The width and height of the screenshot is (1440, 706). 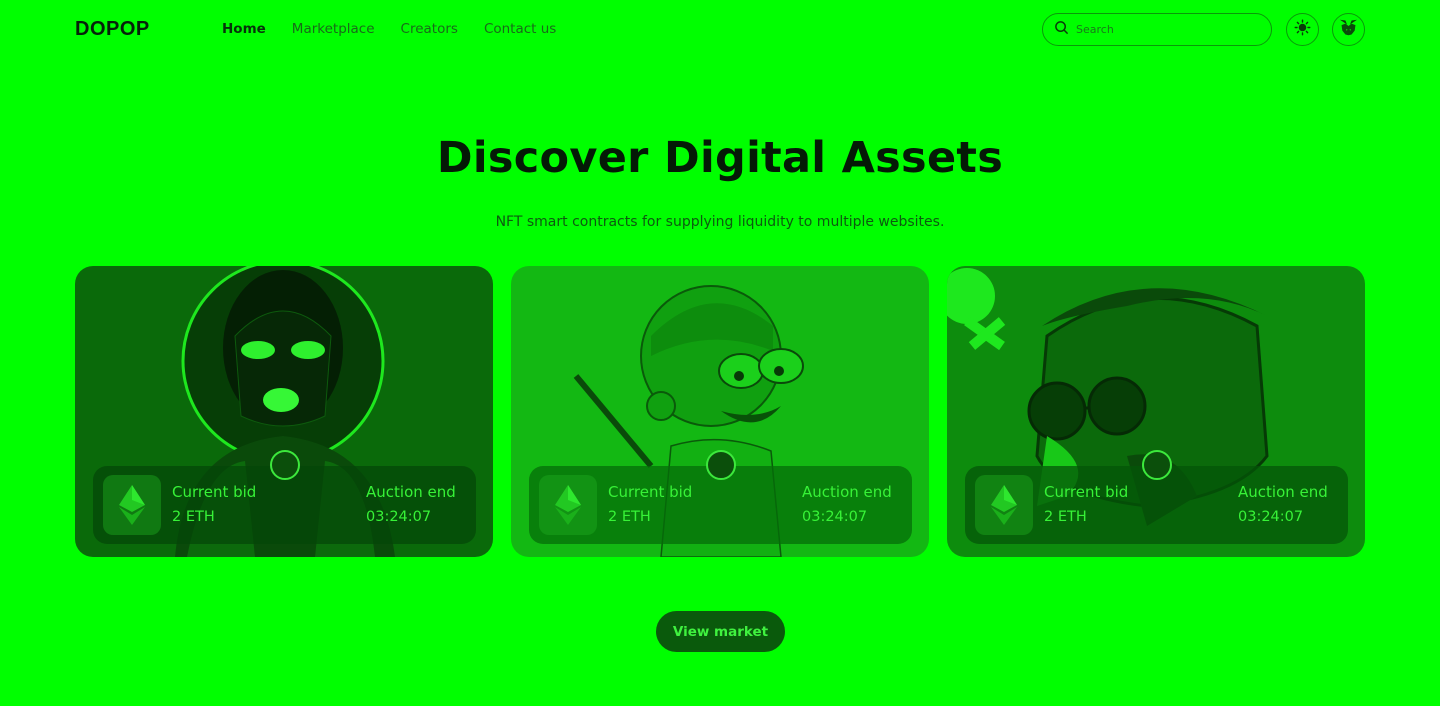 What do you see at coordinates (721, 465) in the screenshot?
I see `card-2-status-dot` at bounding box center [721, 465].